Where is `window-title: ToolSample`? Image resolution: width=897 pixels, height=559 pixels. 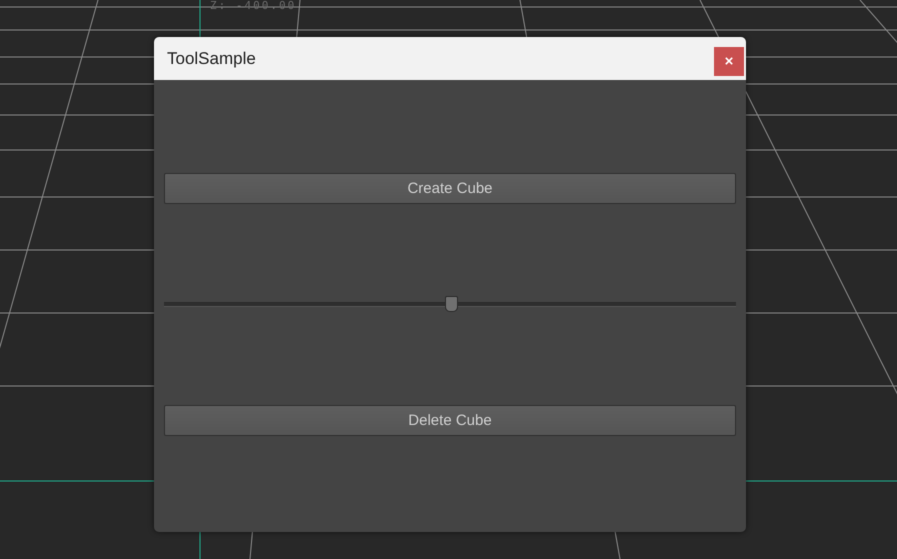
window-title: ToolSample is located at coordinates (211, 58).